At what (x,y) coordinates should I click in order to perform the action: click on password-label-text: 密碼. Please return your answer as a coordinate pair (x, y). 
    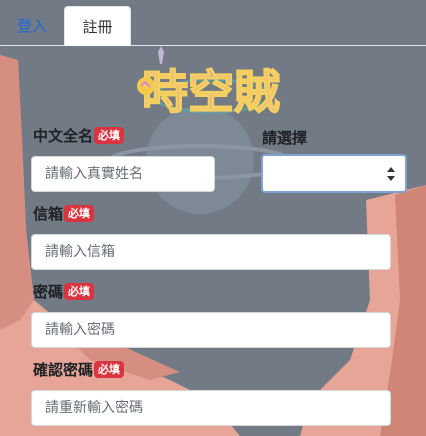
    Looking at the image, I should click on (48, 292).